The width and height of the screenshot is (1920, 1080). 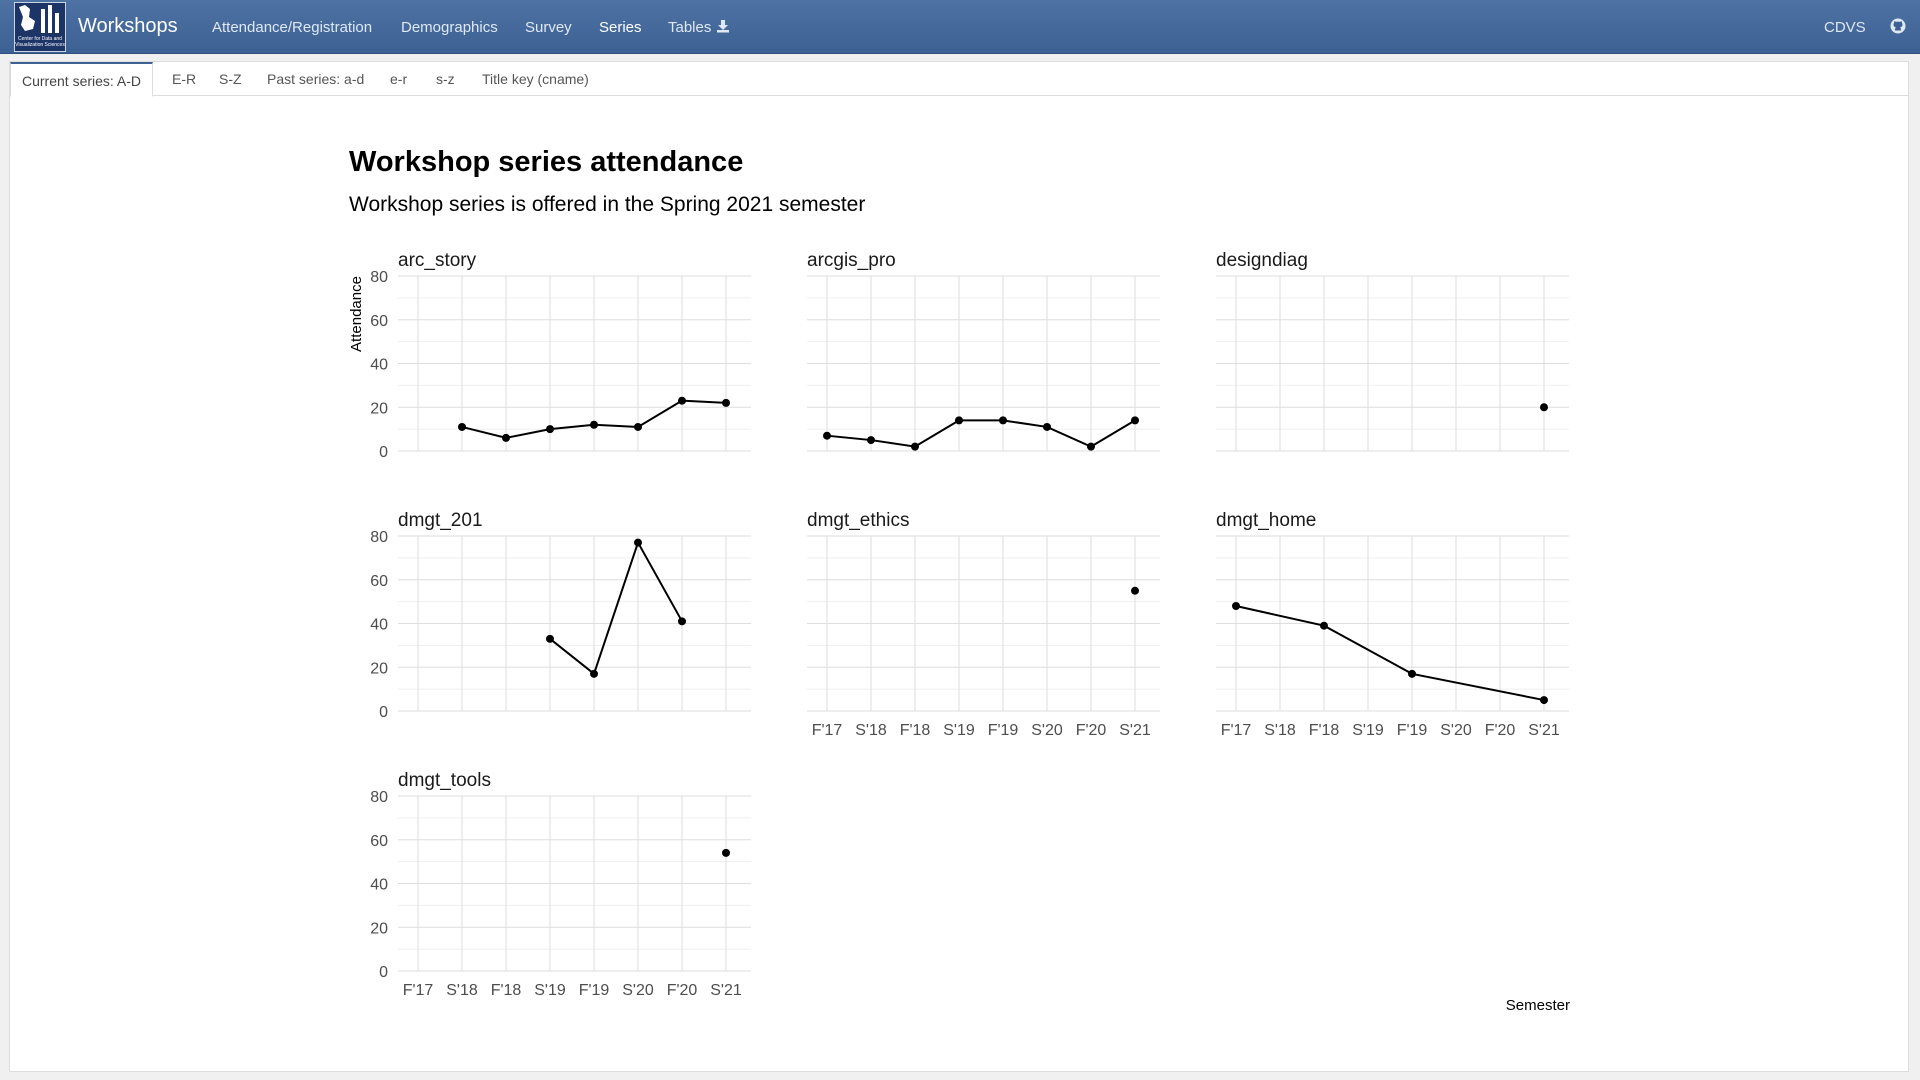 What do you see at coordinates (1392, 351) in the screenshot?
I see `facet-panel: designdiag` at bounding box center [1392, 351].